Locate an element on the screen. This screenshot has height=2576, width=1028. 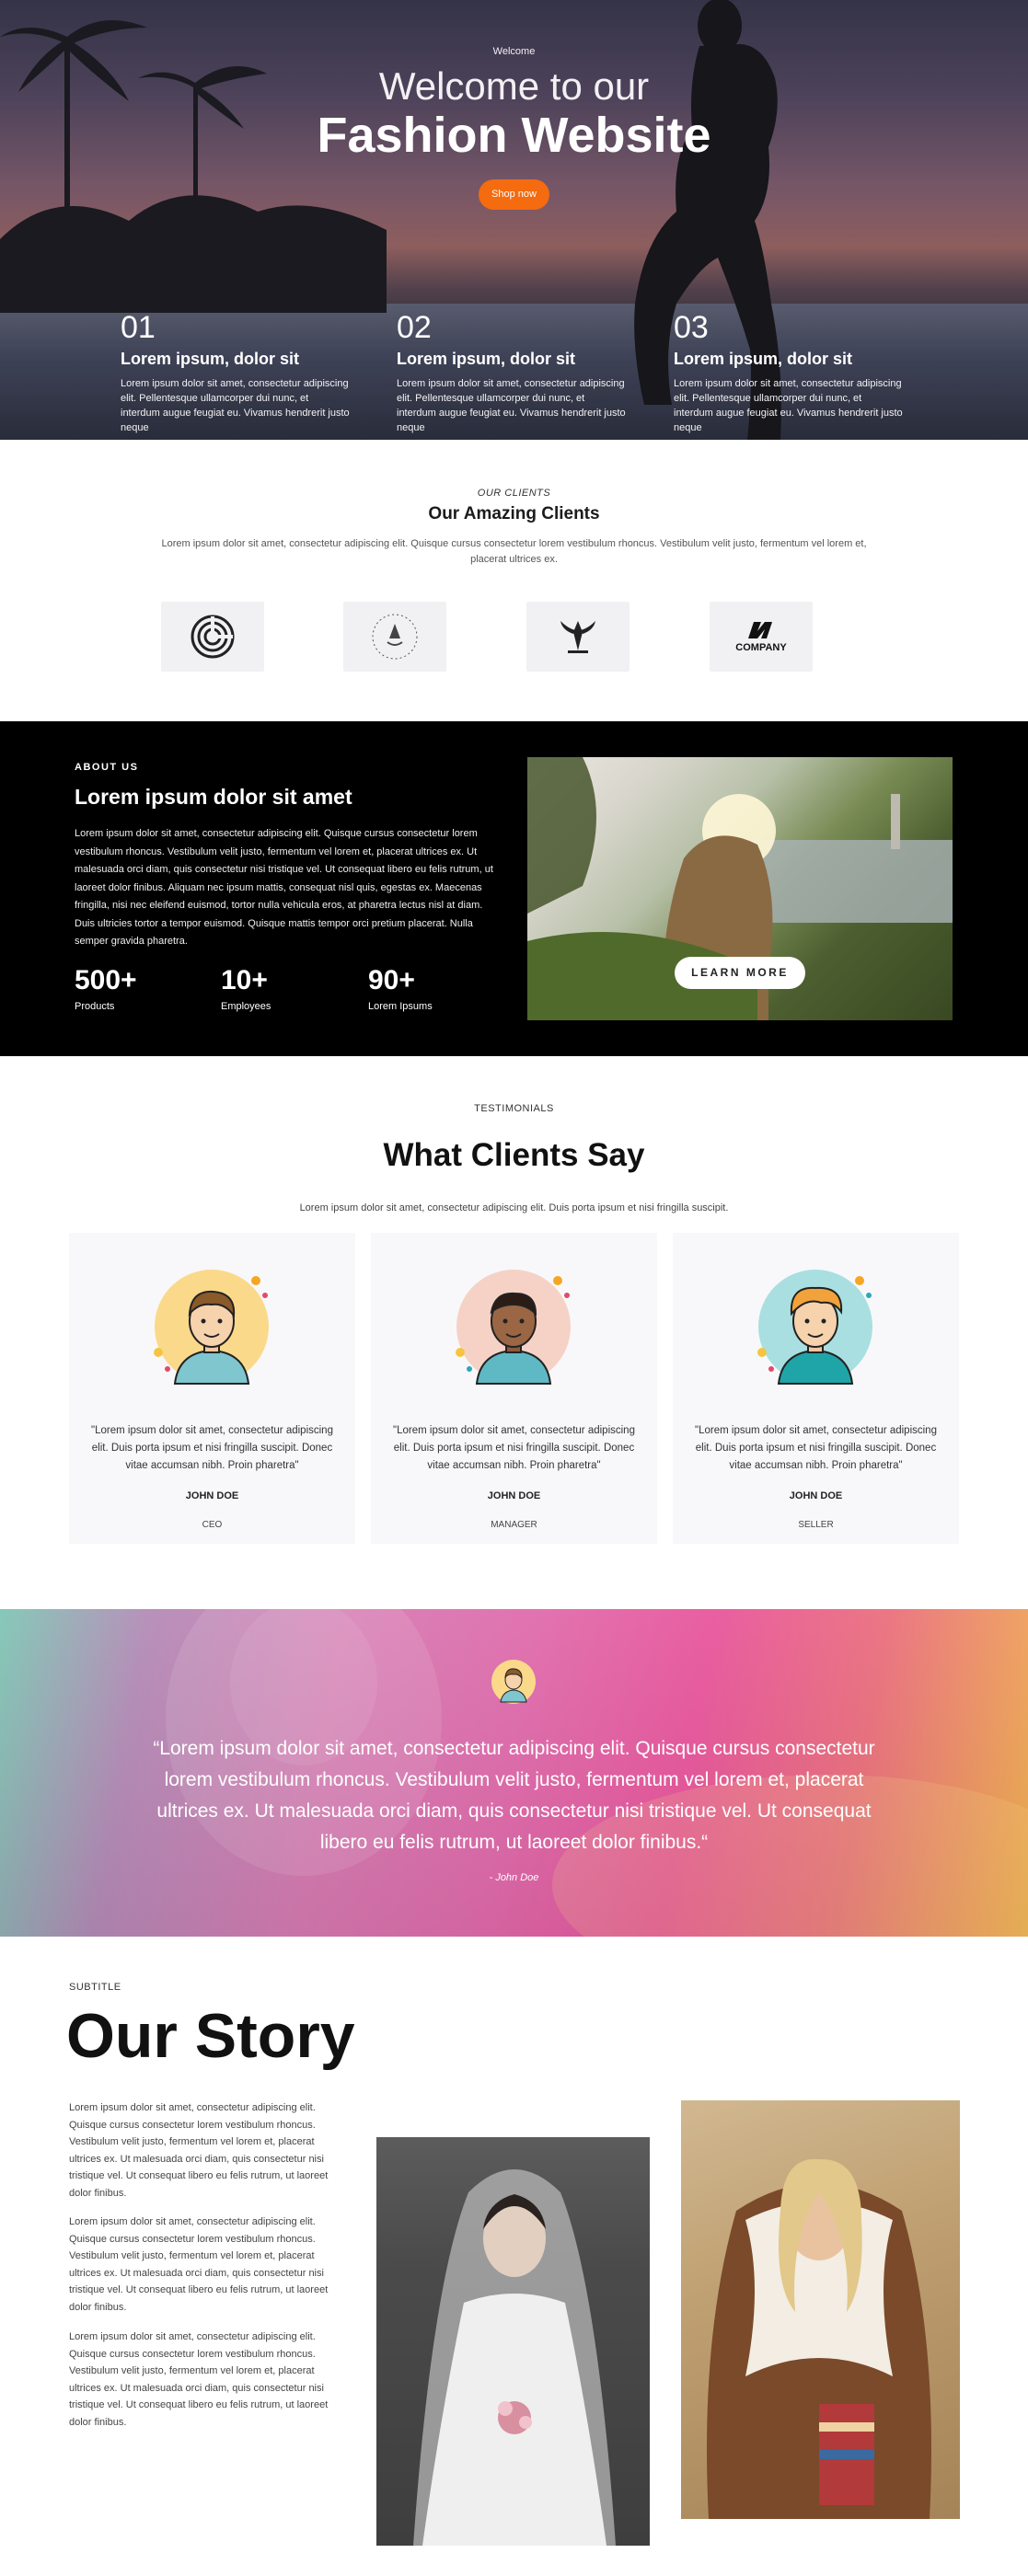
hero-kicker: Welcome is located at coordinates (514, 51).